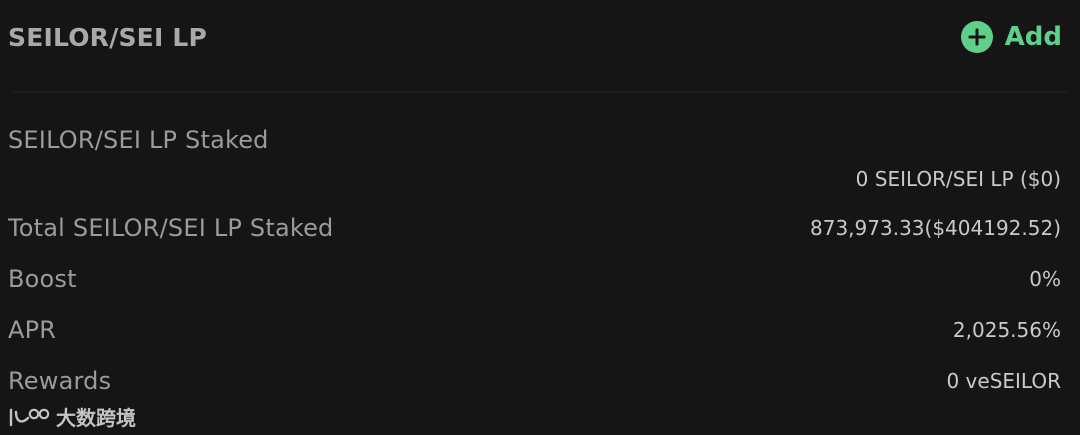 This screenshot has height=435, width=1080. I want to click on add-button-label: Add, so click(1033, 37).